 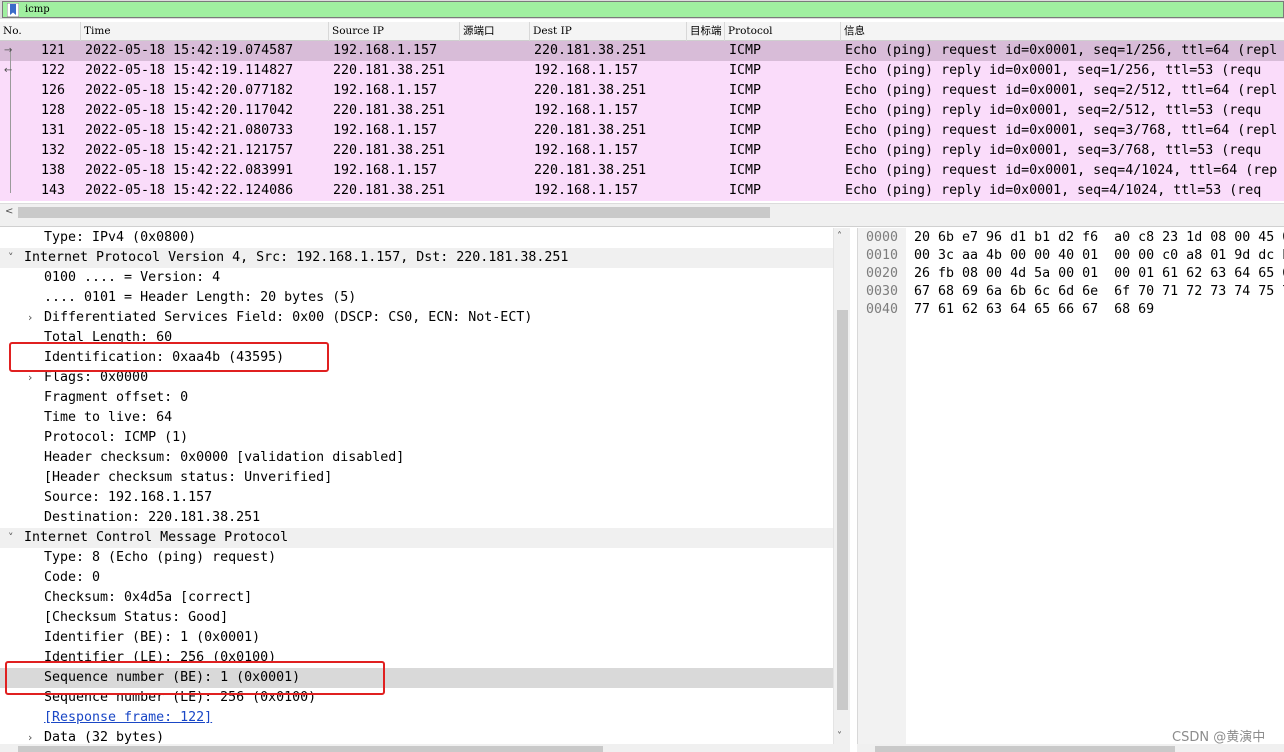 What do you see at coordinates (495, 31) in the screenshot?
I see `column-header-source-port: 源端口` at bounding box center [495, 31].